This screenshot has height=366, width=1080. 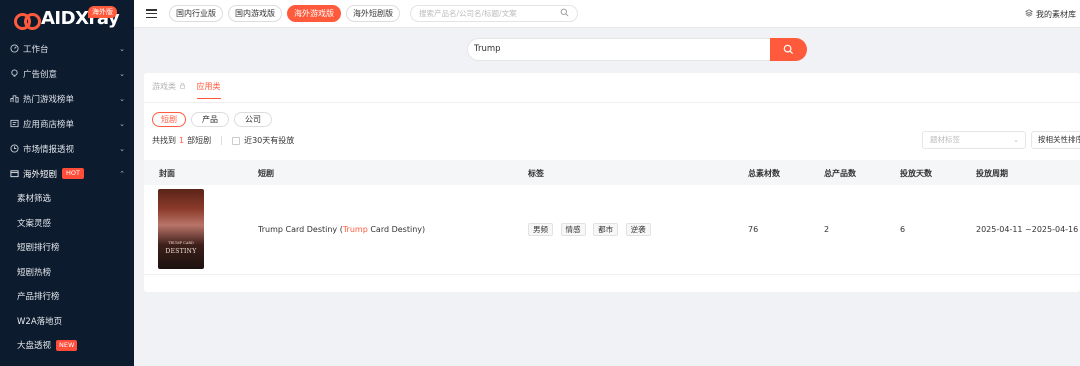 I want to click on top-search-placeholder: 搜索产品名/公司名/标题/文案, so click(x=468, y=13).